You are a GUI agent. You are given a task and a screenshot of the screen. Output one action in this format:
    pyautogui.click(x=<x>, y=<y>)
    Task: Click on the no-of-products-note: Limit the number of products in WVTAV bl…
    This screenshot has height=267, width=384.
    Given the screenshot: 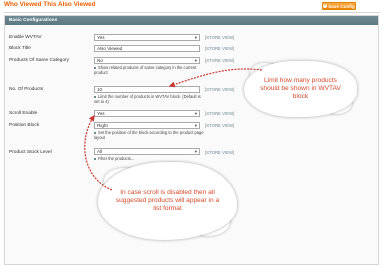 What is the action you would take?
    pyautogui.click(x=149, y=99)
    